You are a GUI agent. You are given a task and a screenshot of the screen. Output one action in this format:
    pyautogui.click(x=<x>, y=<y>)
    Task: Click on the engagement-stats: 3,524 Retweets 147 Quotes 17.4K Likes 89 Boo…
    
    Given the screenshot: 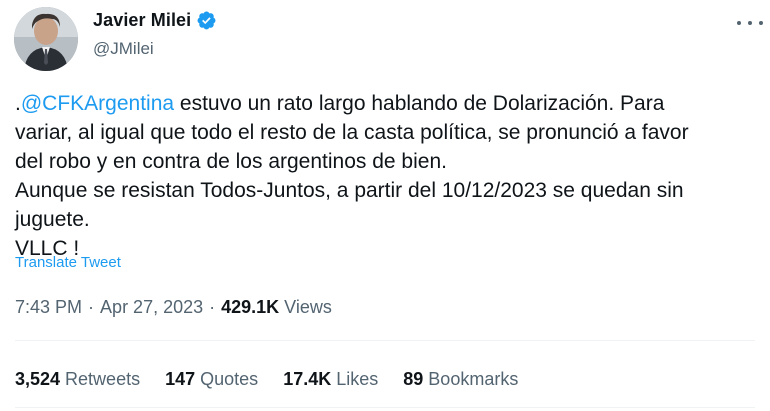 What is the action you would take?
    pyautogui.click(x=279, y=379)
    